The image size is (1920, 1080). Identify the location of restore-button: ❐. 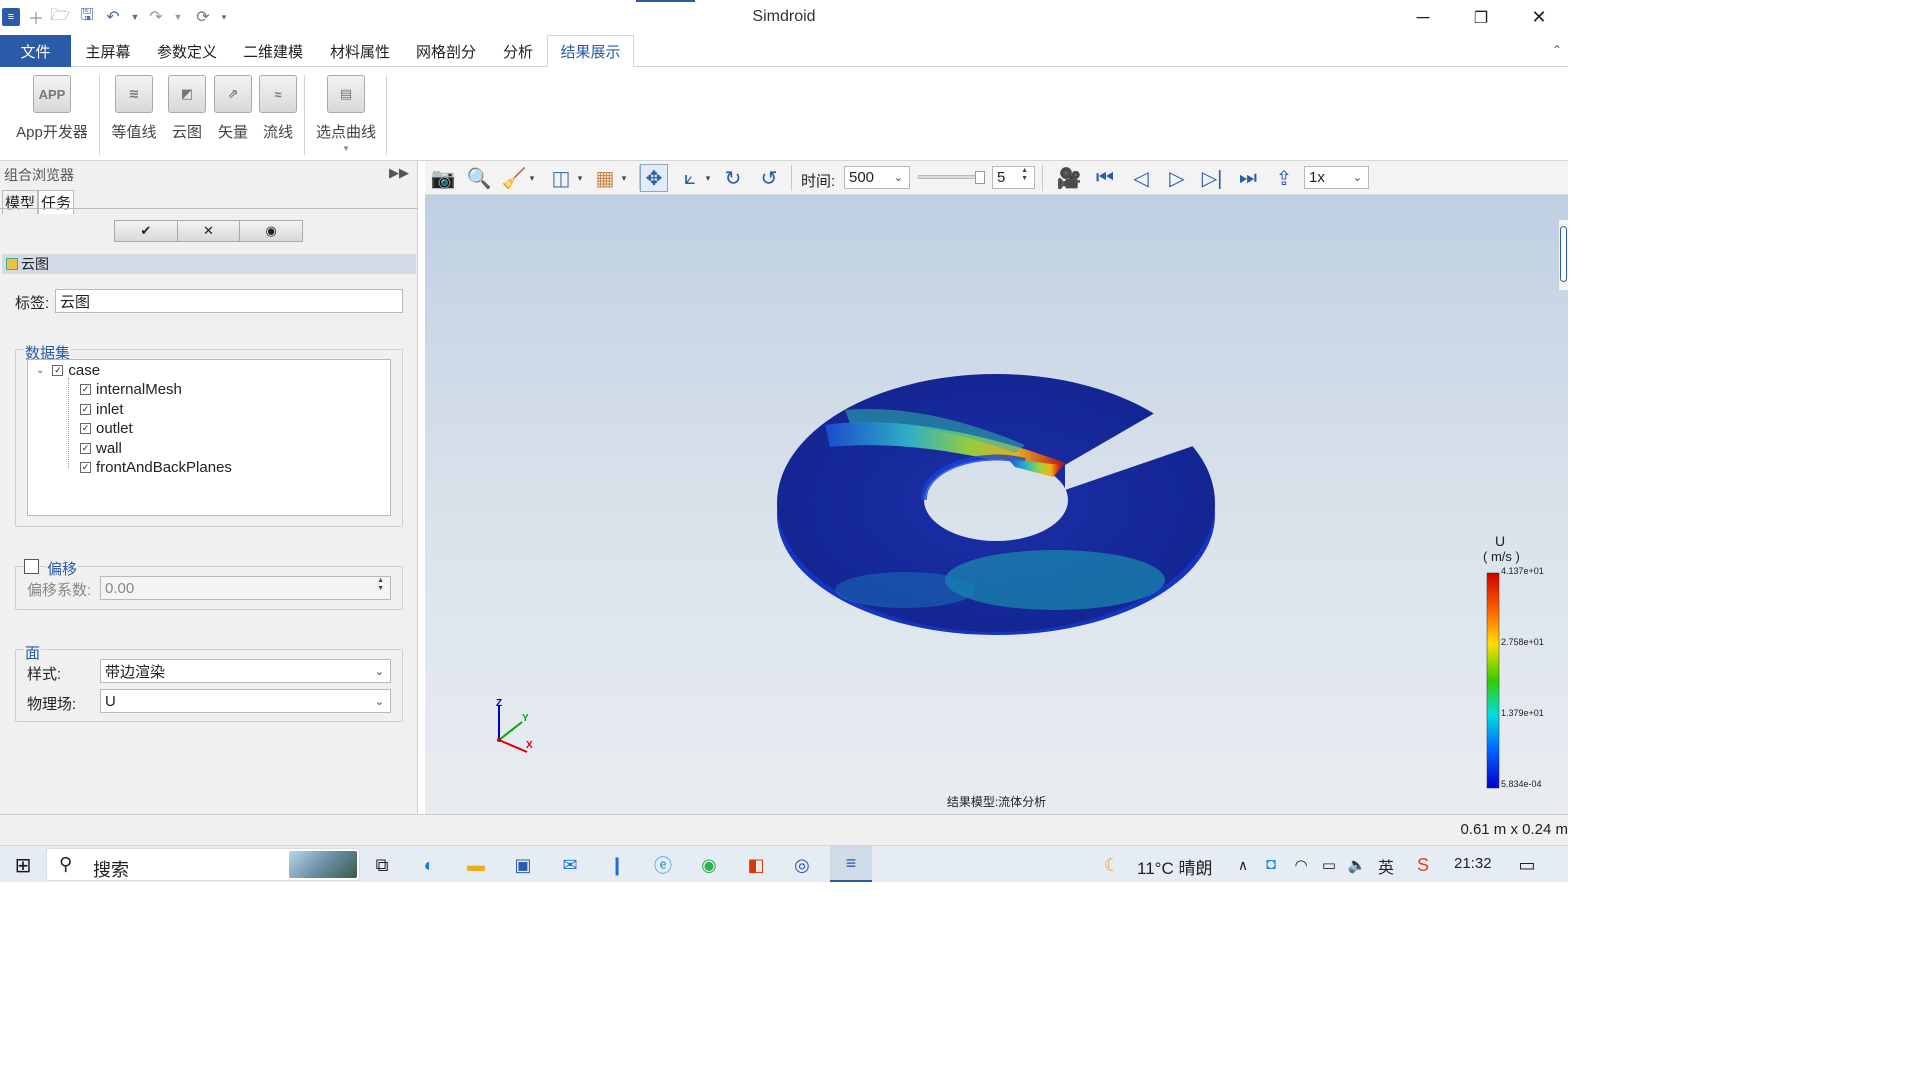
(1481, 17).